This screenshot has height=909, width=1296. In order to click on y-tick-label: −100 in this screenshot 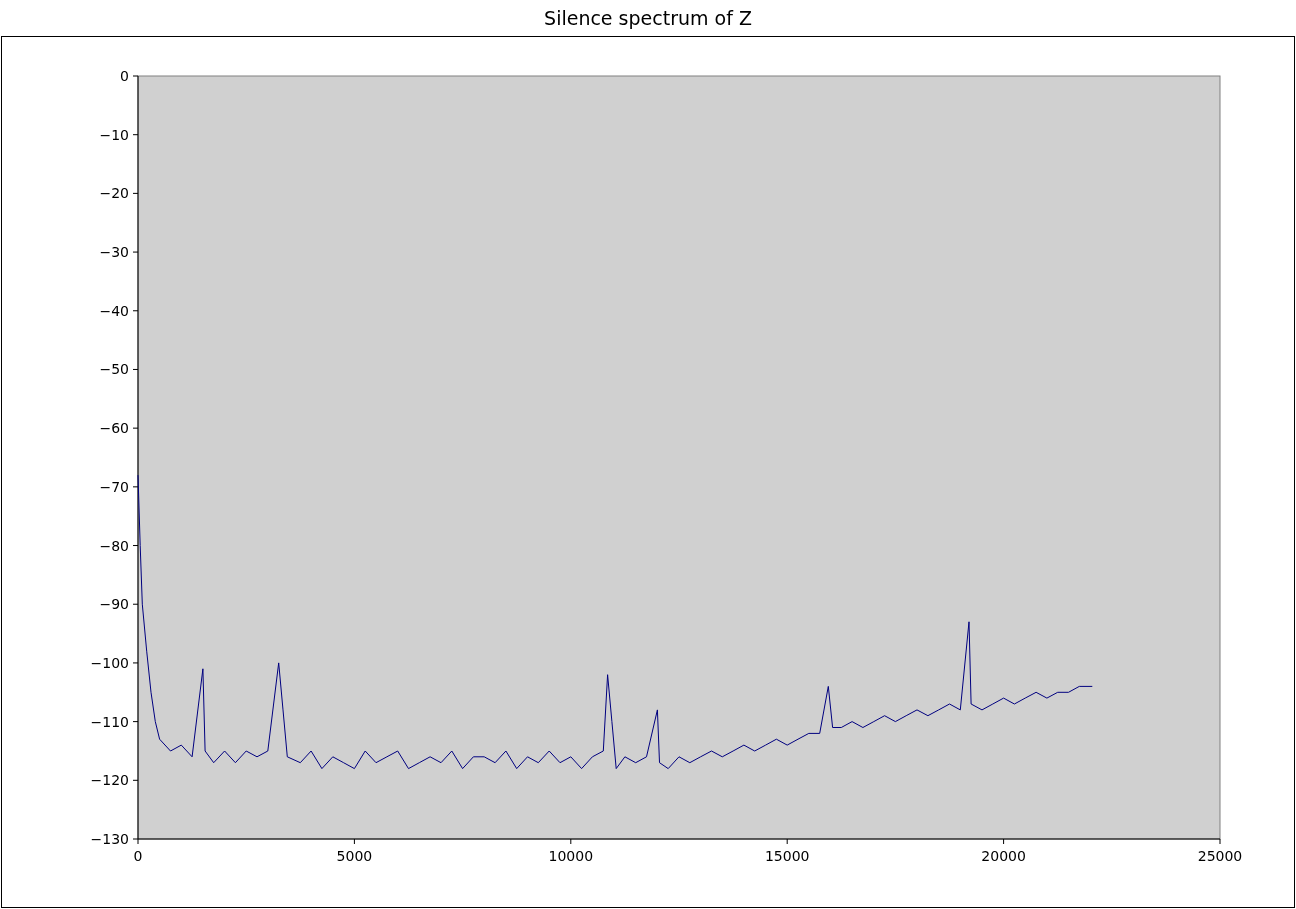, I will do `click(109, 662)`.